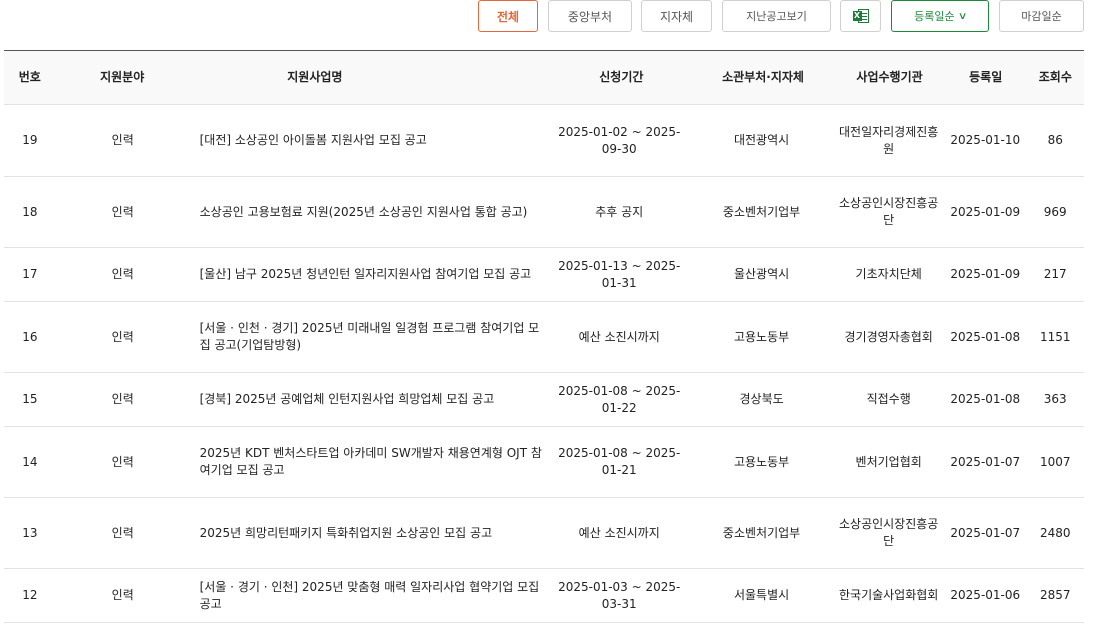 Image resolution: width=1096 pixels, height=628 pixels. I want to click on row-organization: 직접수행, so click(888, 399).